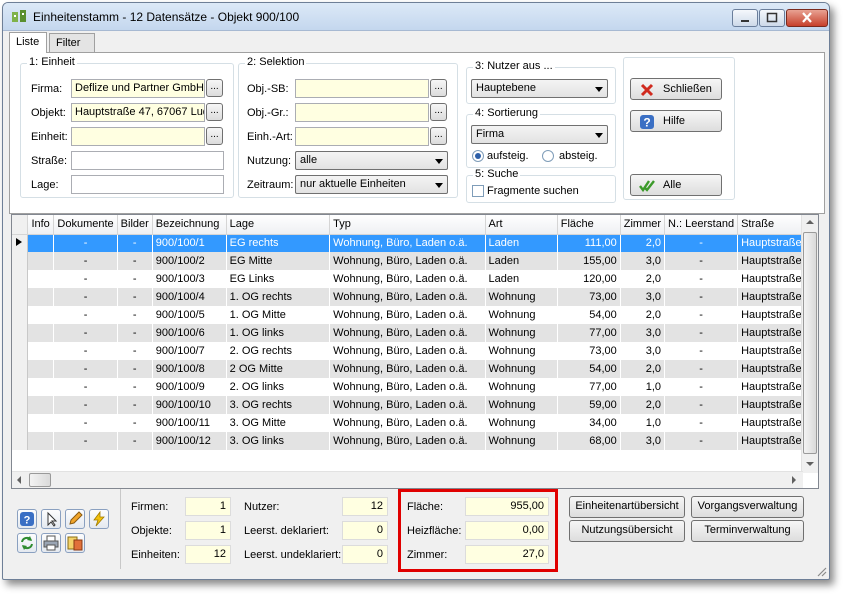 The height and width of the screenshot is (594, 846). What do you see at coordinates (407, 479) in the screenshot?
I see `horizontal-scrollbar` at bounding box center [407, 479].